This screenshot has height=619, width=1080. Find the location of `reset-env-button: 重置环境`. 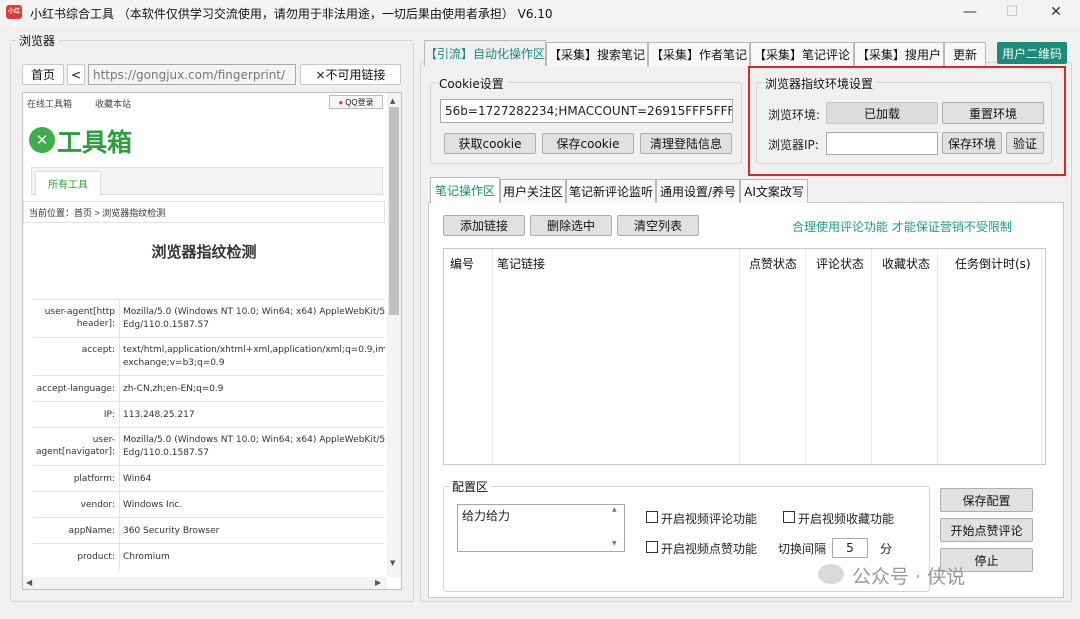

reset-env-button: 重置环境 is located at coordinates (993, 113).